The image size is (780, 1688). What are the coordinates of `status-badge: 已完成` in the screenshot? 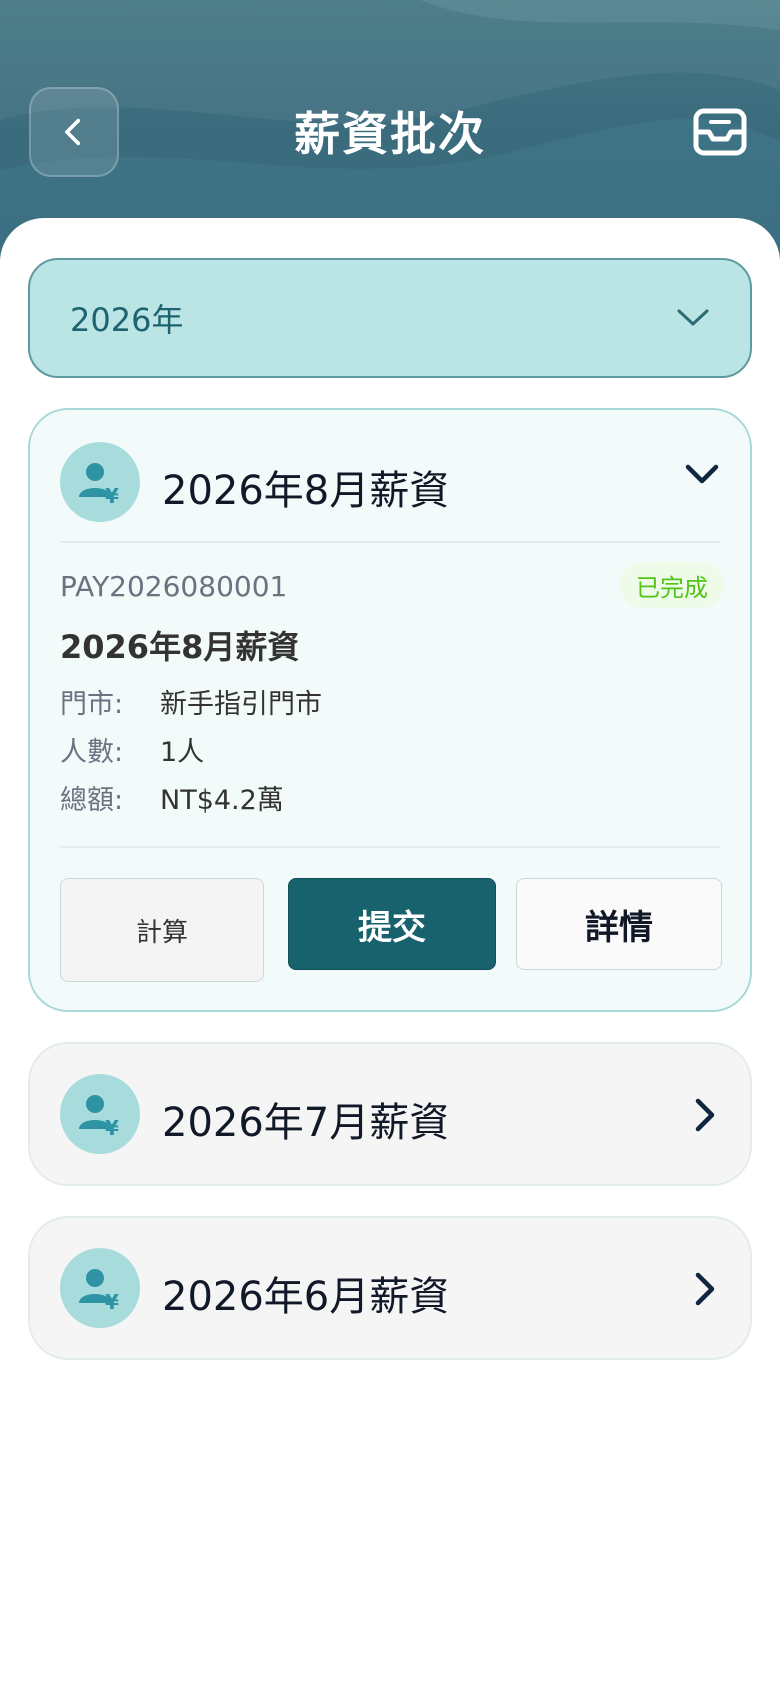 It's located at (672, 585).